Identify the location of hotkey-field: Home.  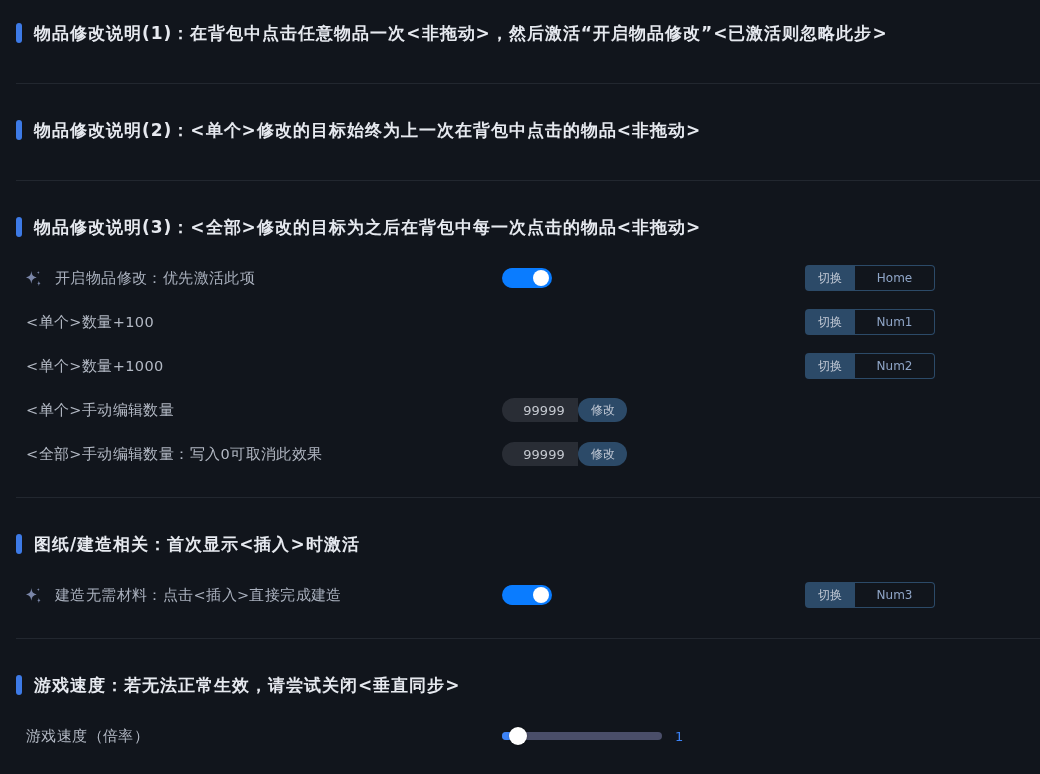
(895, 278).